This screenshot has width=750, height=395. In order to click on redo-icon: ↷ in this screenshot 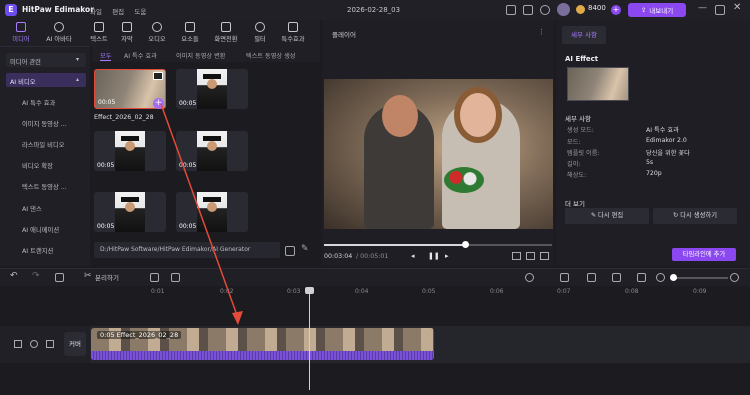, I will do `click(36, 276)`.